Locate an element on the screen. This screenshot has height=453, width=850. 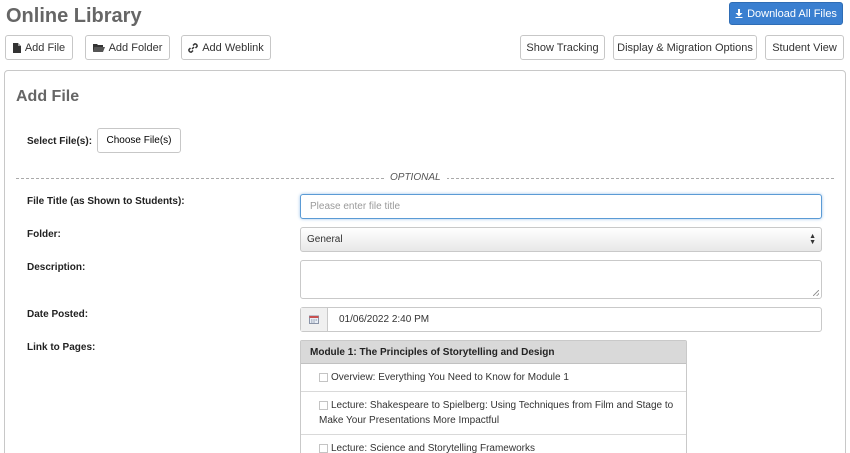
calendar-icon is located at coordinates (314, 319).